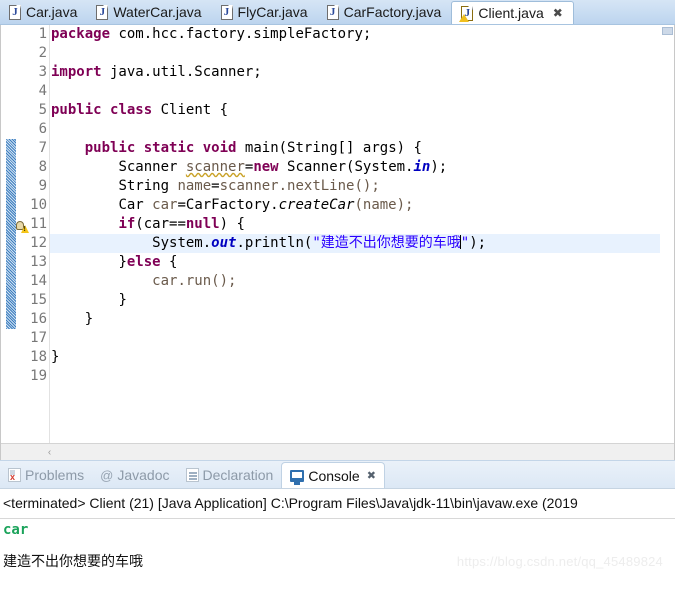 Image resolution: width=675 pixels, height=591 pixels. I want to click on code-line-1: package com.hcc.factory.simpleFactory;, so click(362, 34).